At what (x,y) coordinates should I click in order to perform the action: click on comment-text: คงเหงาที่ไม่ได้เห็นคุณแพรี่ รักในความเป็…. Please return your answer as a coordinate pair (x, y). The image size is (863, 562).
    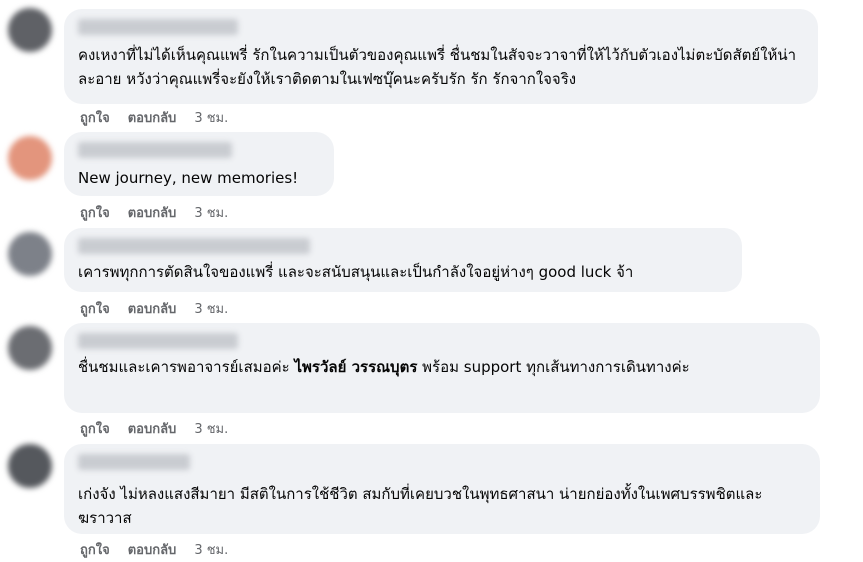
    Looking at the image, I should click on (437, 67).